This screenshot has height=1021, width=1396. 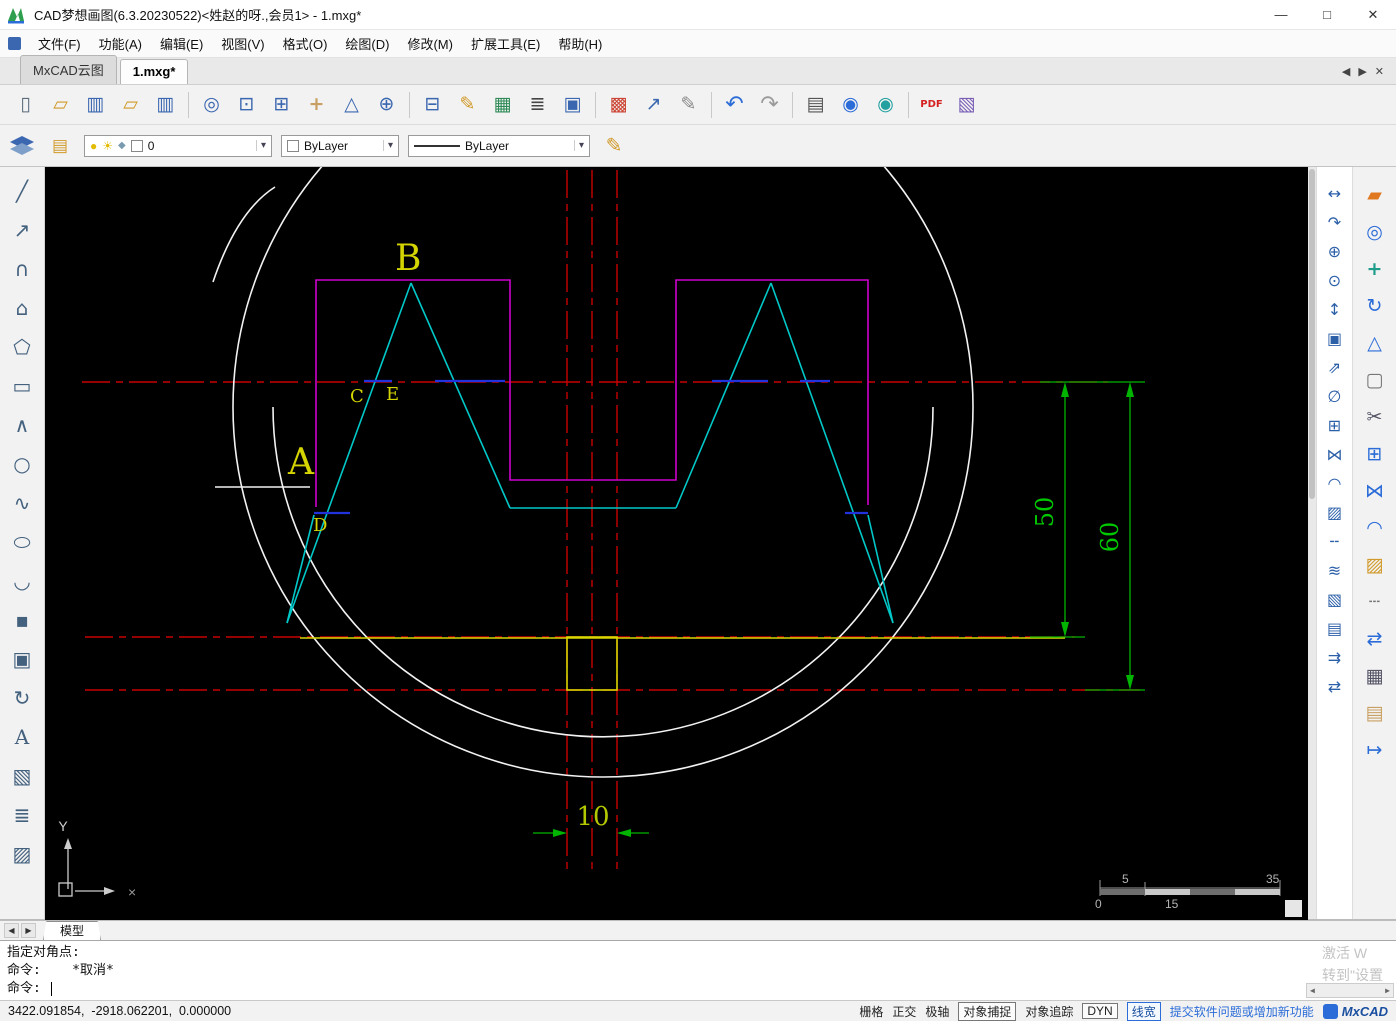 What do you see at coordinates (1049, 1011) in the screenshot?
I see `toggle-otrack: 对象追踪` at bounding box center [1049, 1011].